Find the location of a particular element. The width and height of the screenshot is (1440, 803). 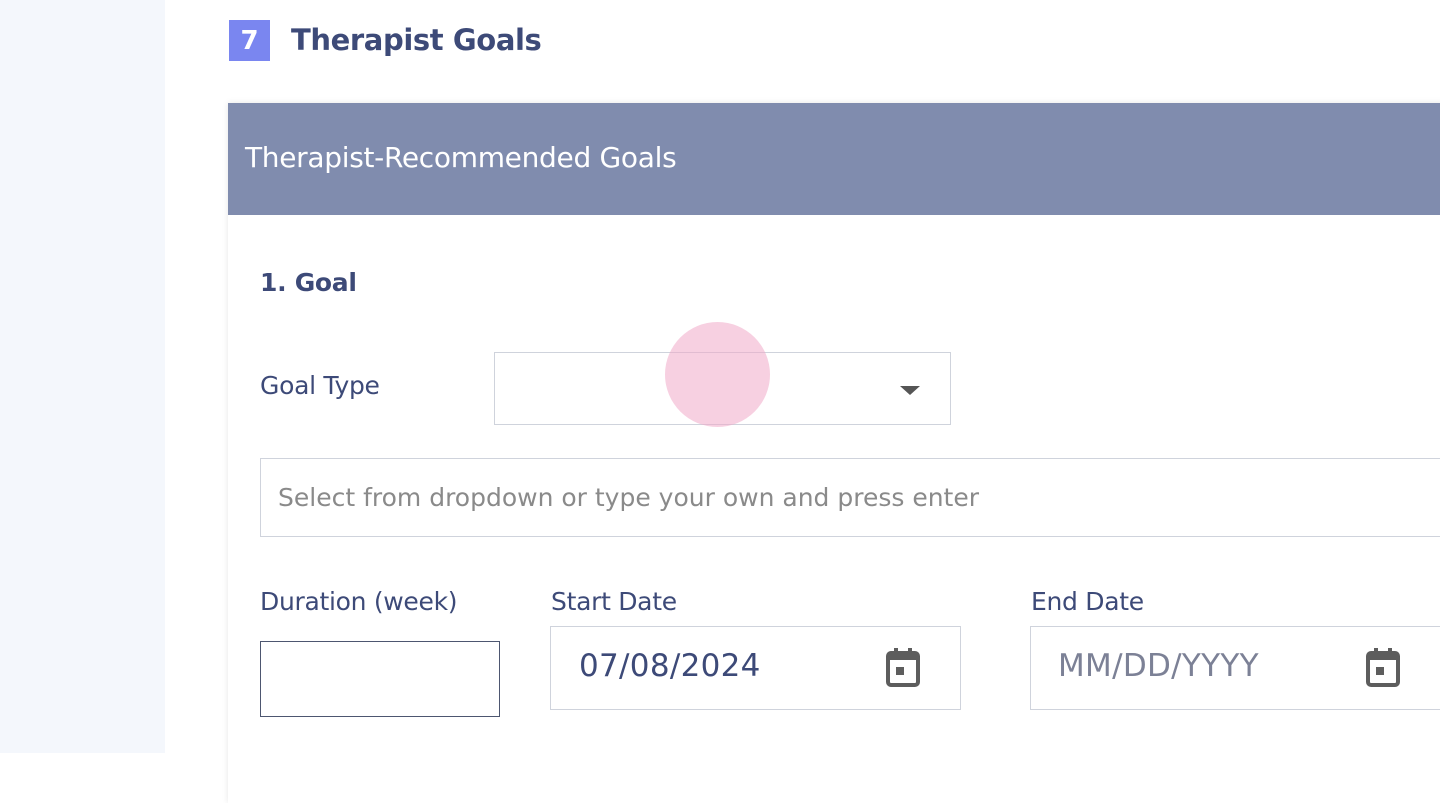

goal-heading: 1. Goal is located at coordinates (308, 282).